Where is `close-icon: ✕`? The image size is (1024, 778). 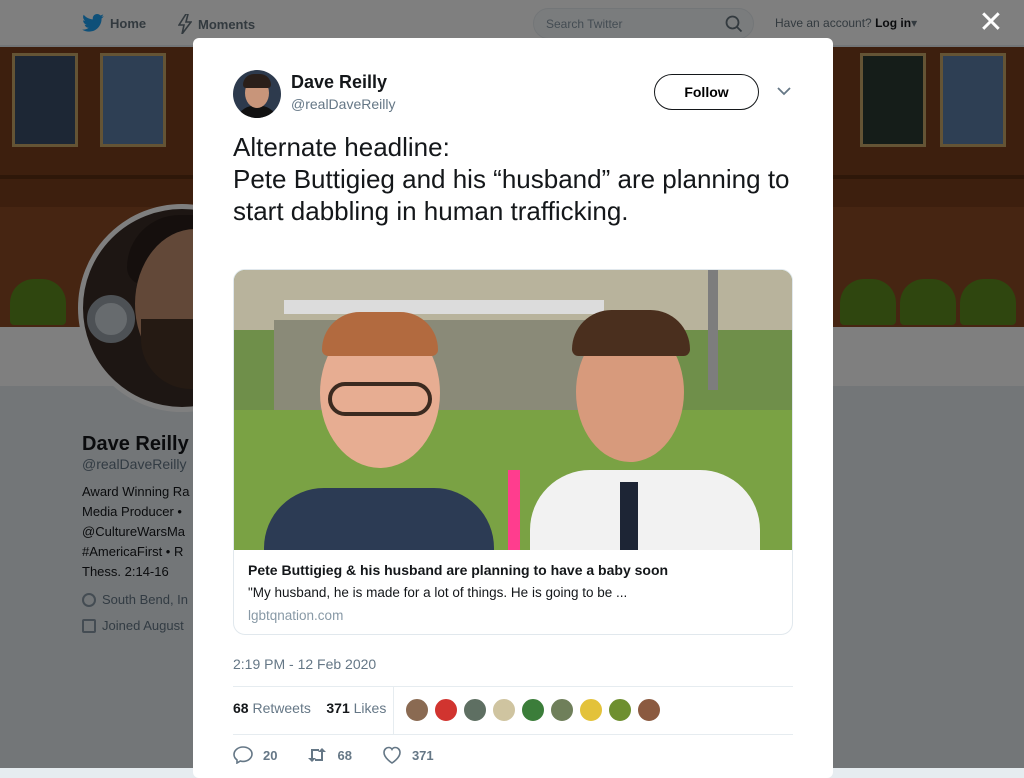
close-icon: ✕ is located at coordinates (991, 23).